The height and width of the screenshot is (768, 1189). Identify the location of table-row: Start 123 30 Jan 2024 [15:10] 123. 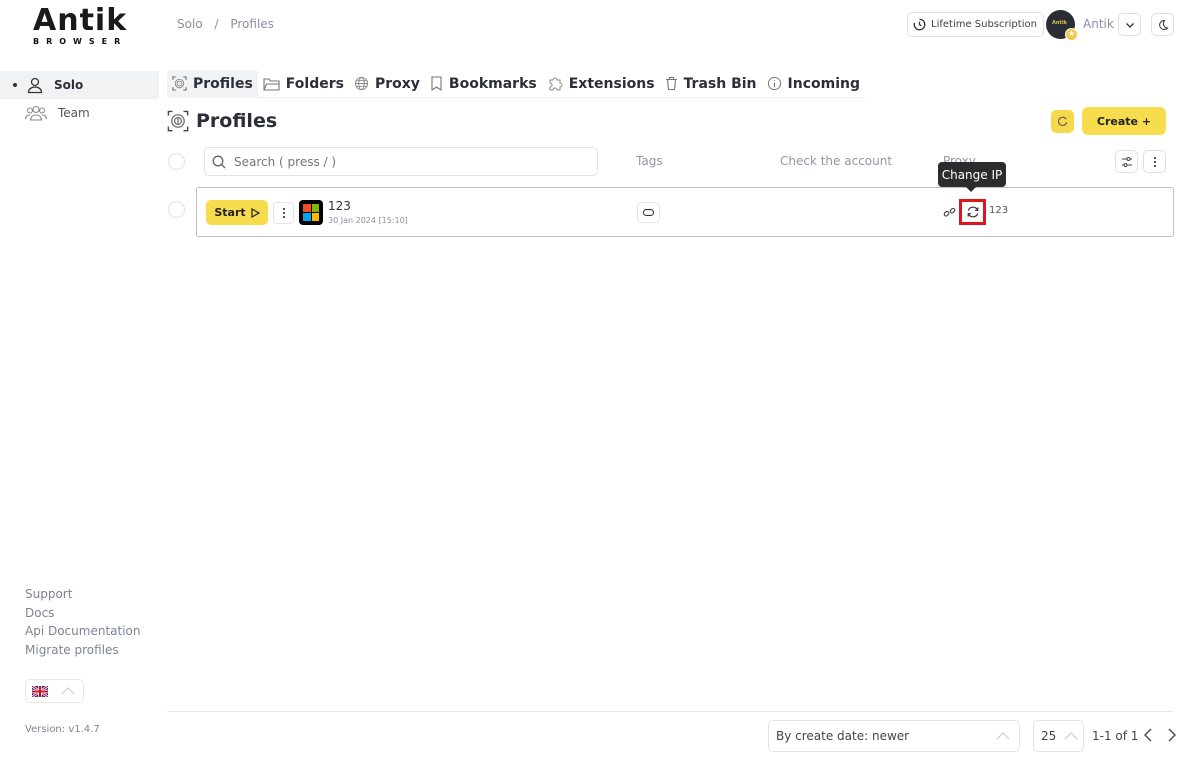
(685, 212).